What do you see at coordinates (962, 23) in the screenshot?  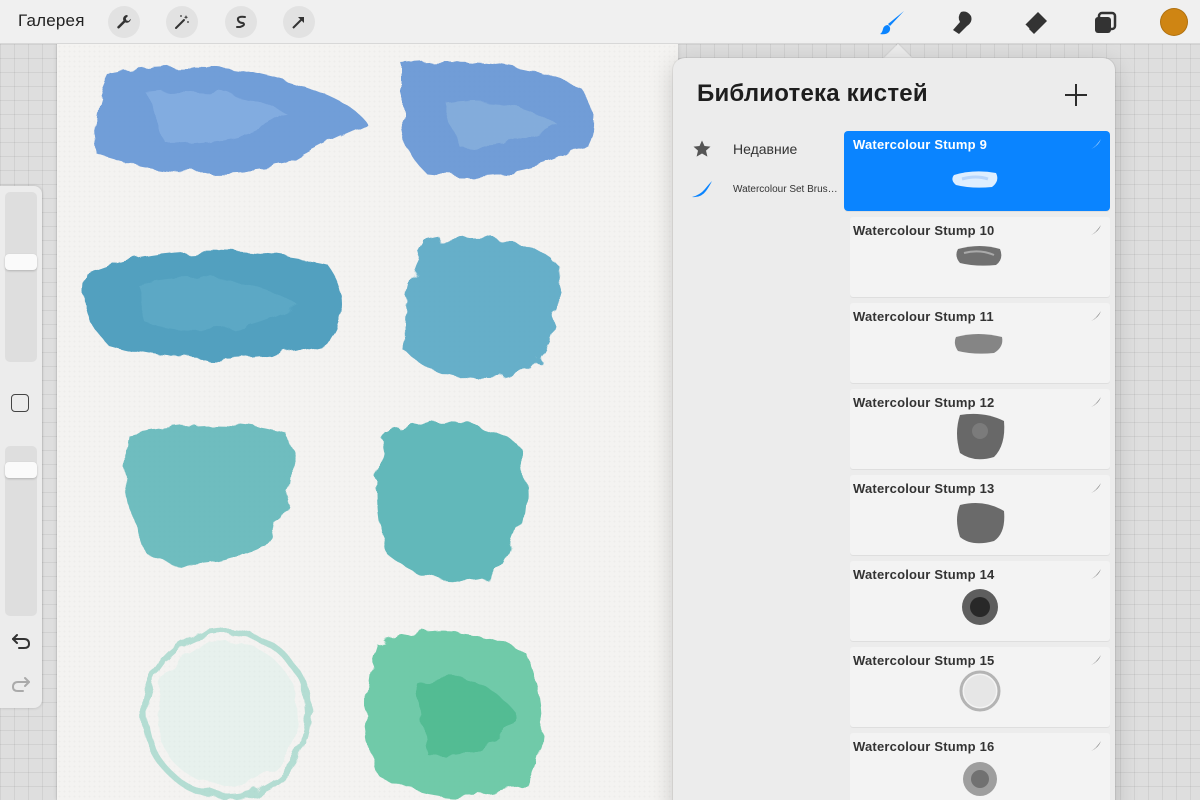 I see `smudge-icon` at bounding box center [962, 23].